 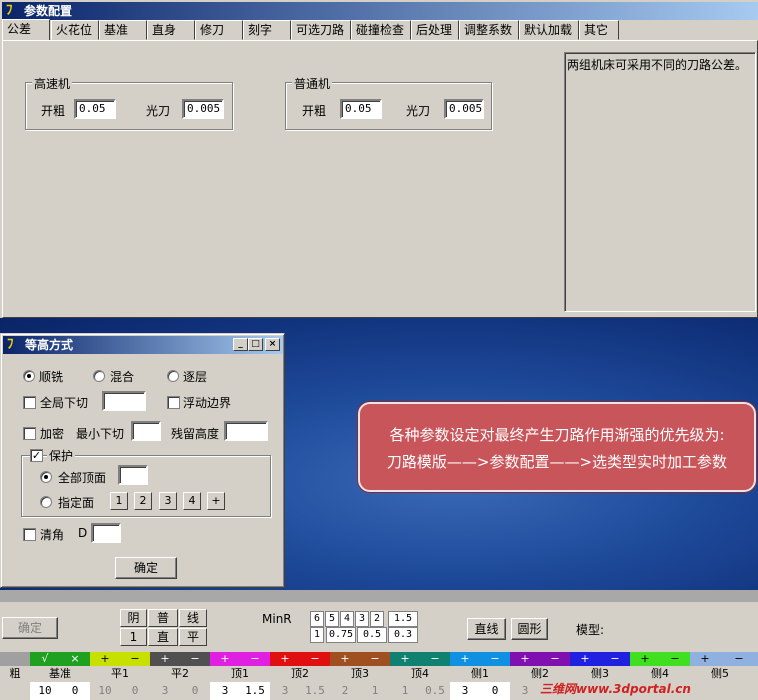 I want to click on clear-corner-checkbox, so click(x=29, y=534).